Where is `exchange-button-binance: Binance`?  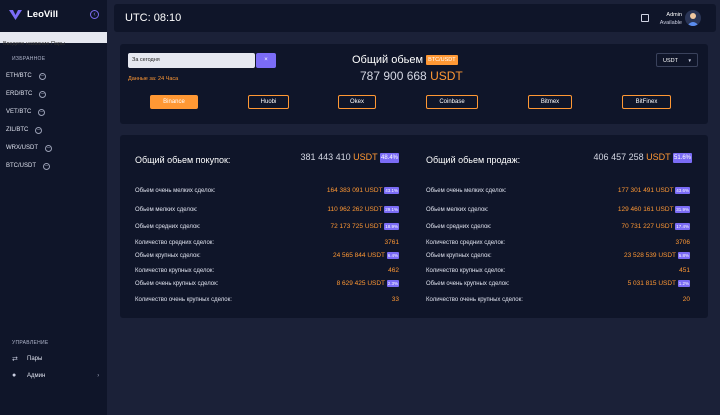
exchange-button-binance: Binance is located at coordinates (174, 102).